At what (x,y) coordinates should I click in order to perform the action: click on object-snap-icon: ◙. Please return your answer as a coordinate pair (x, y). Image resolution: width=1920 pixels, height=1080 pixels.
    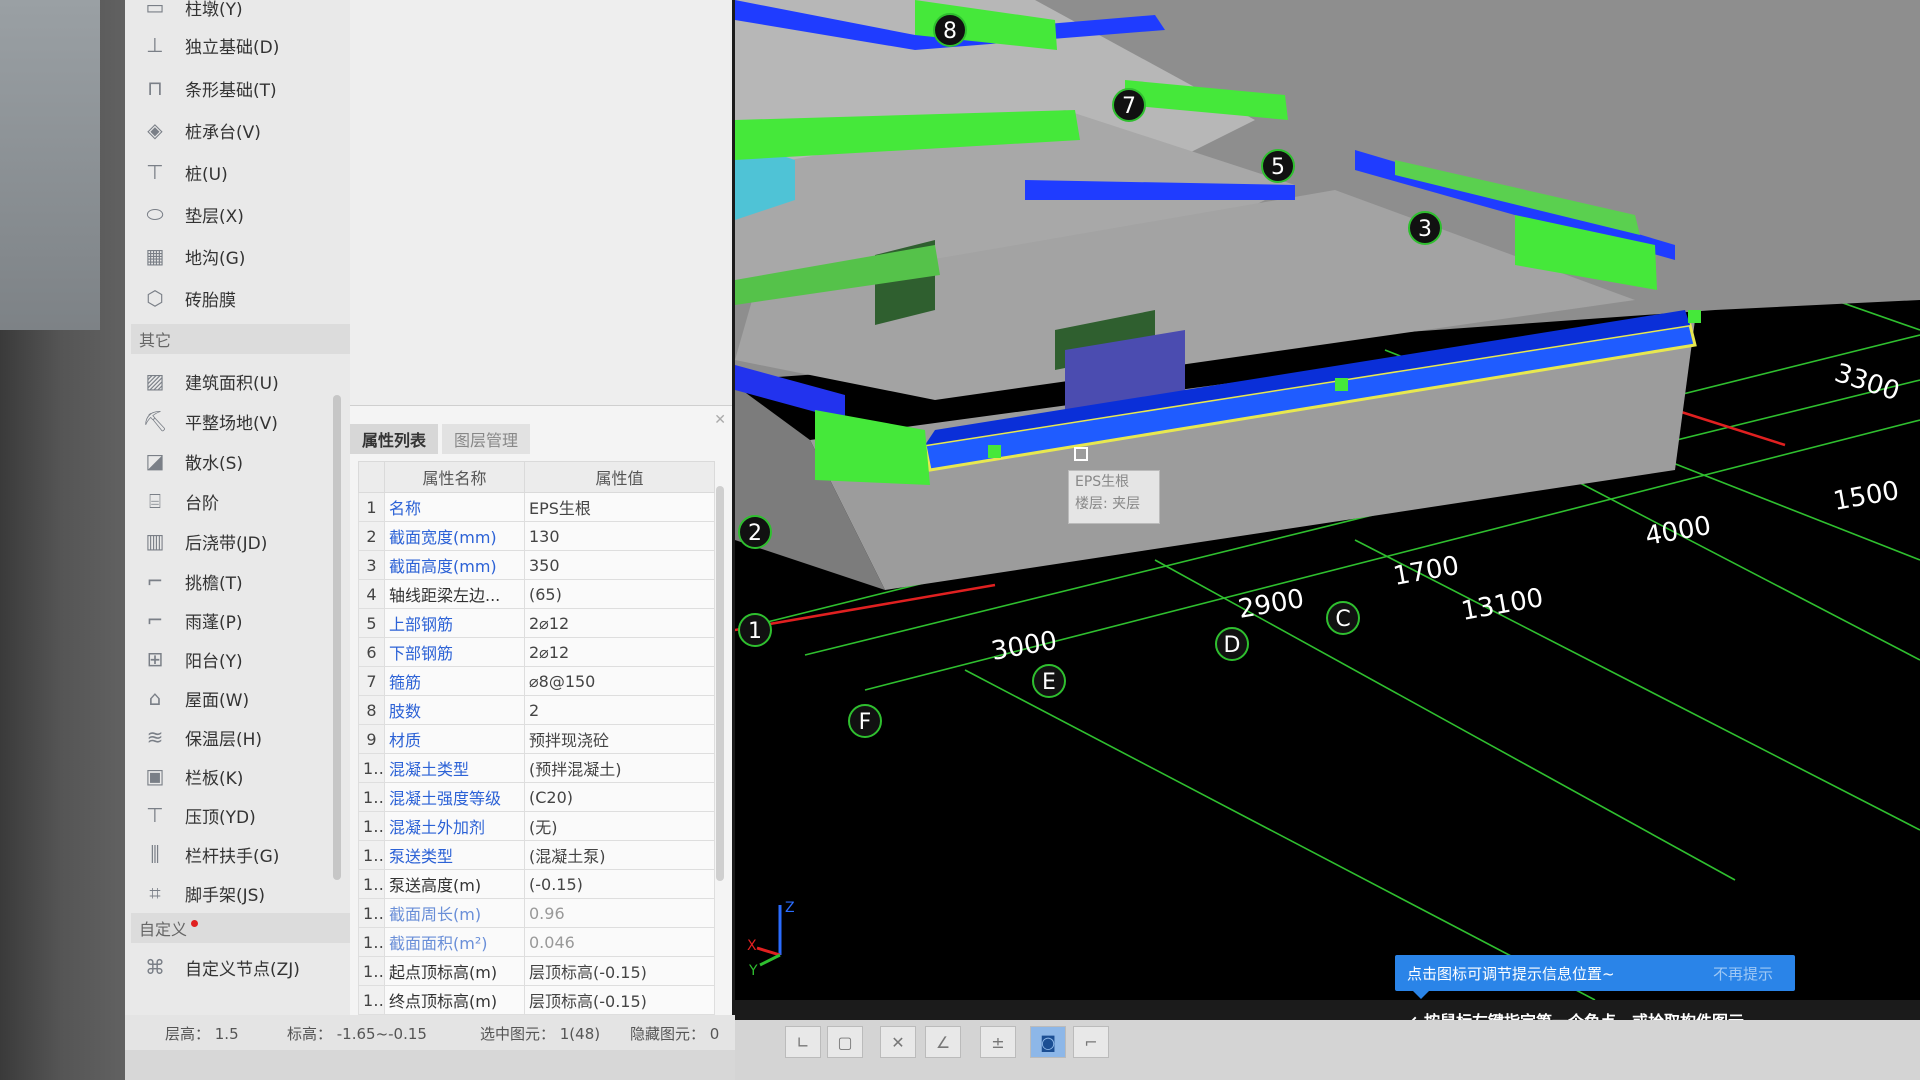
    Looking at the image, I should click on (1048, 1042).